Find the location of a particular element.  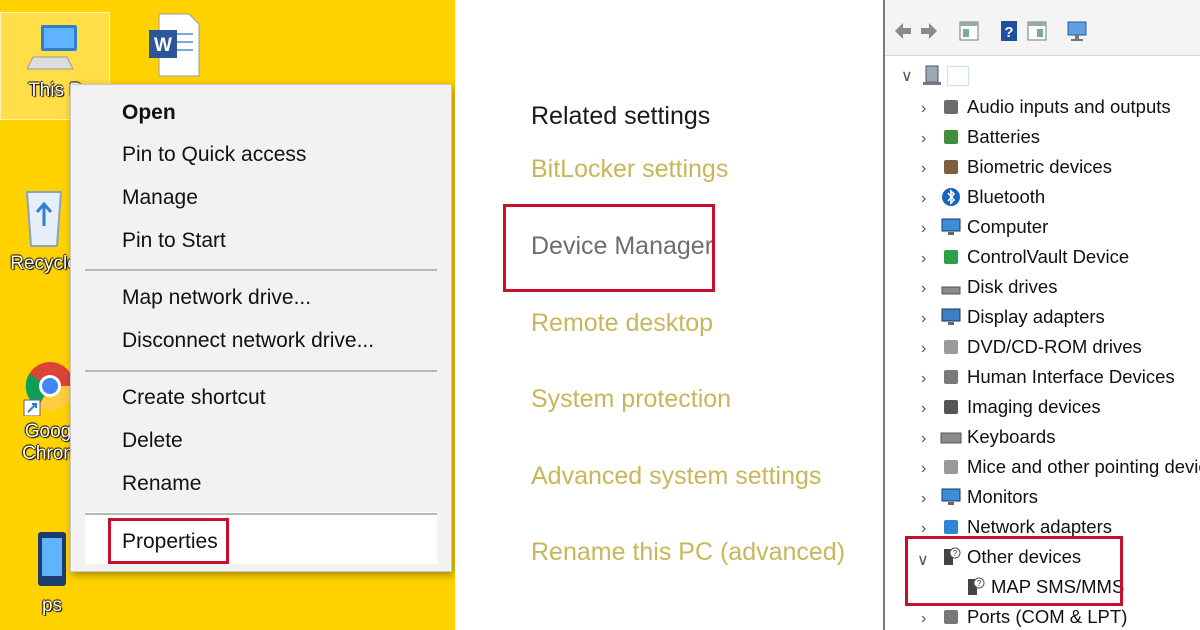

menu-item-pin-quick-access: Pin to Quick access is located at coordinates (214, 155).